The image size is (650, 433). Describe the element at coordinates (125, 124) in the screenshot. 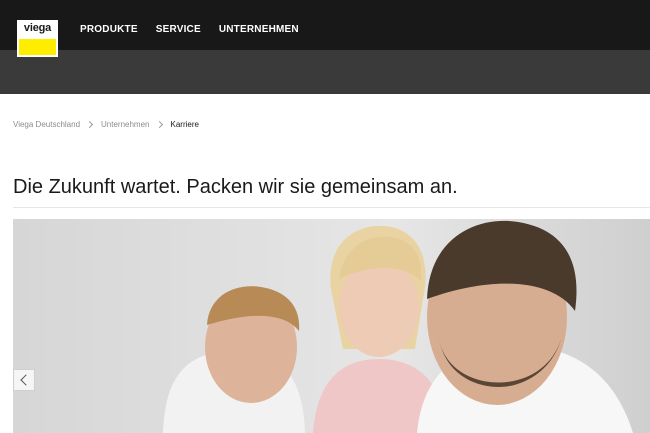

I see `breadcrumb-item-unternehmen: Unternehmen` at that location.